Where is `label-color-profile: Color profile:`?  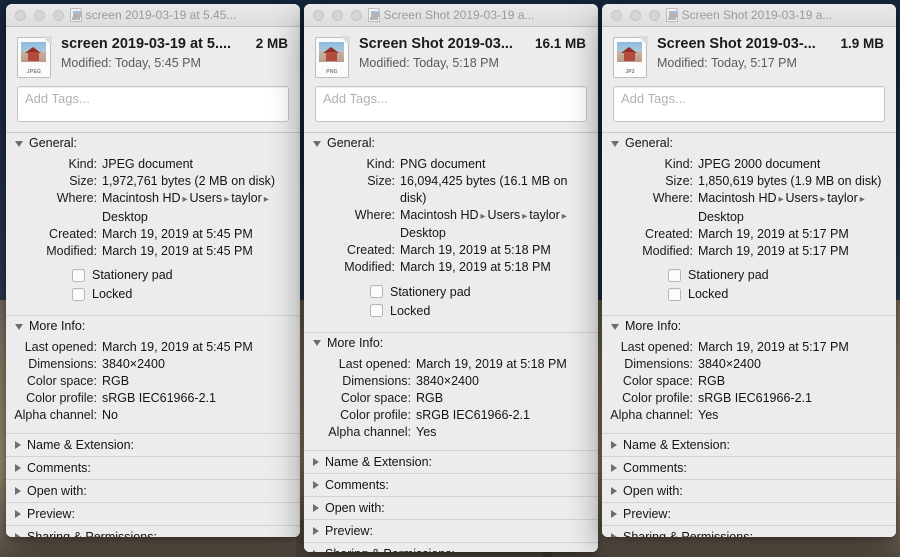 label-color-profile: Color profile: is located at coordinates (61, 398).